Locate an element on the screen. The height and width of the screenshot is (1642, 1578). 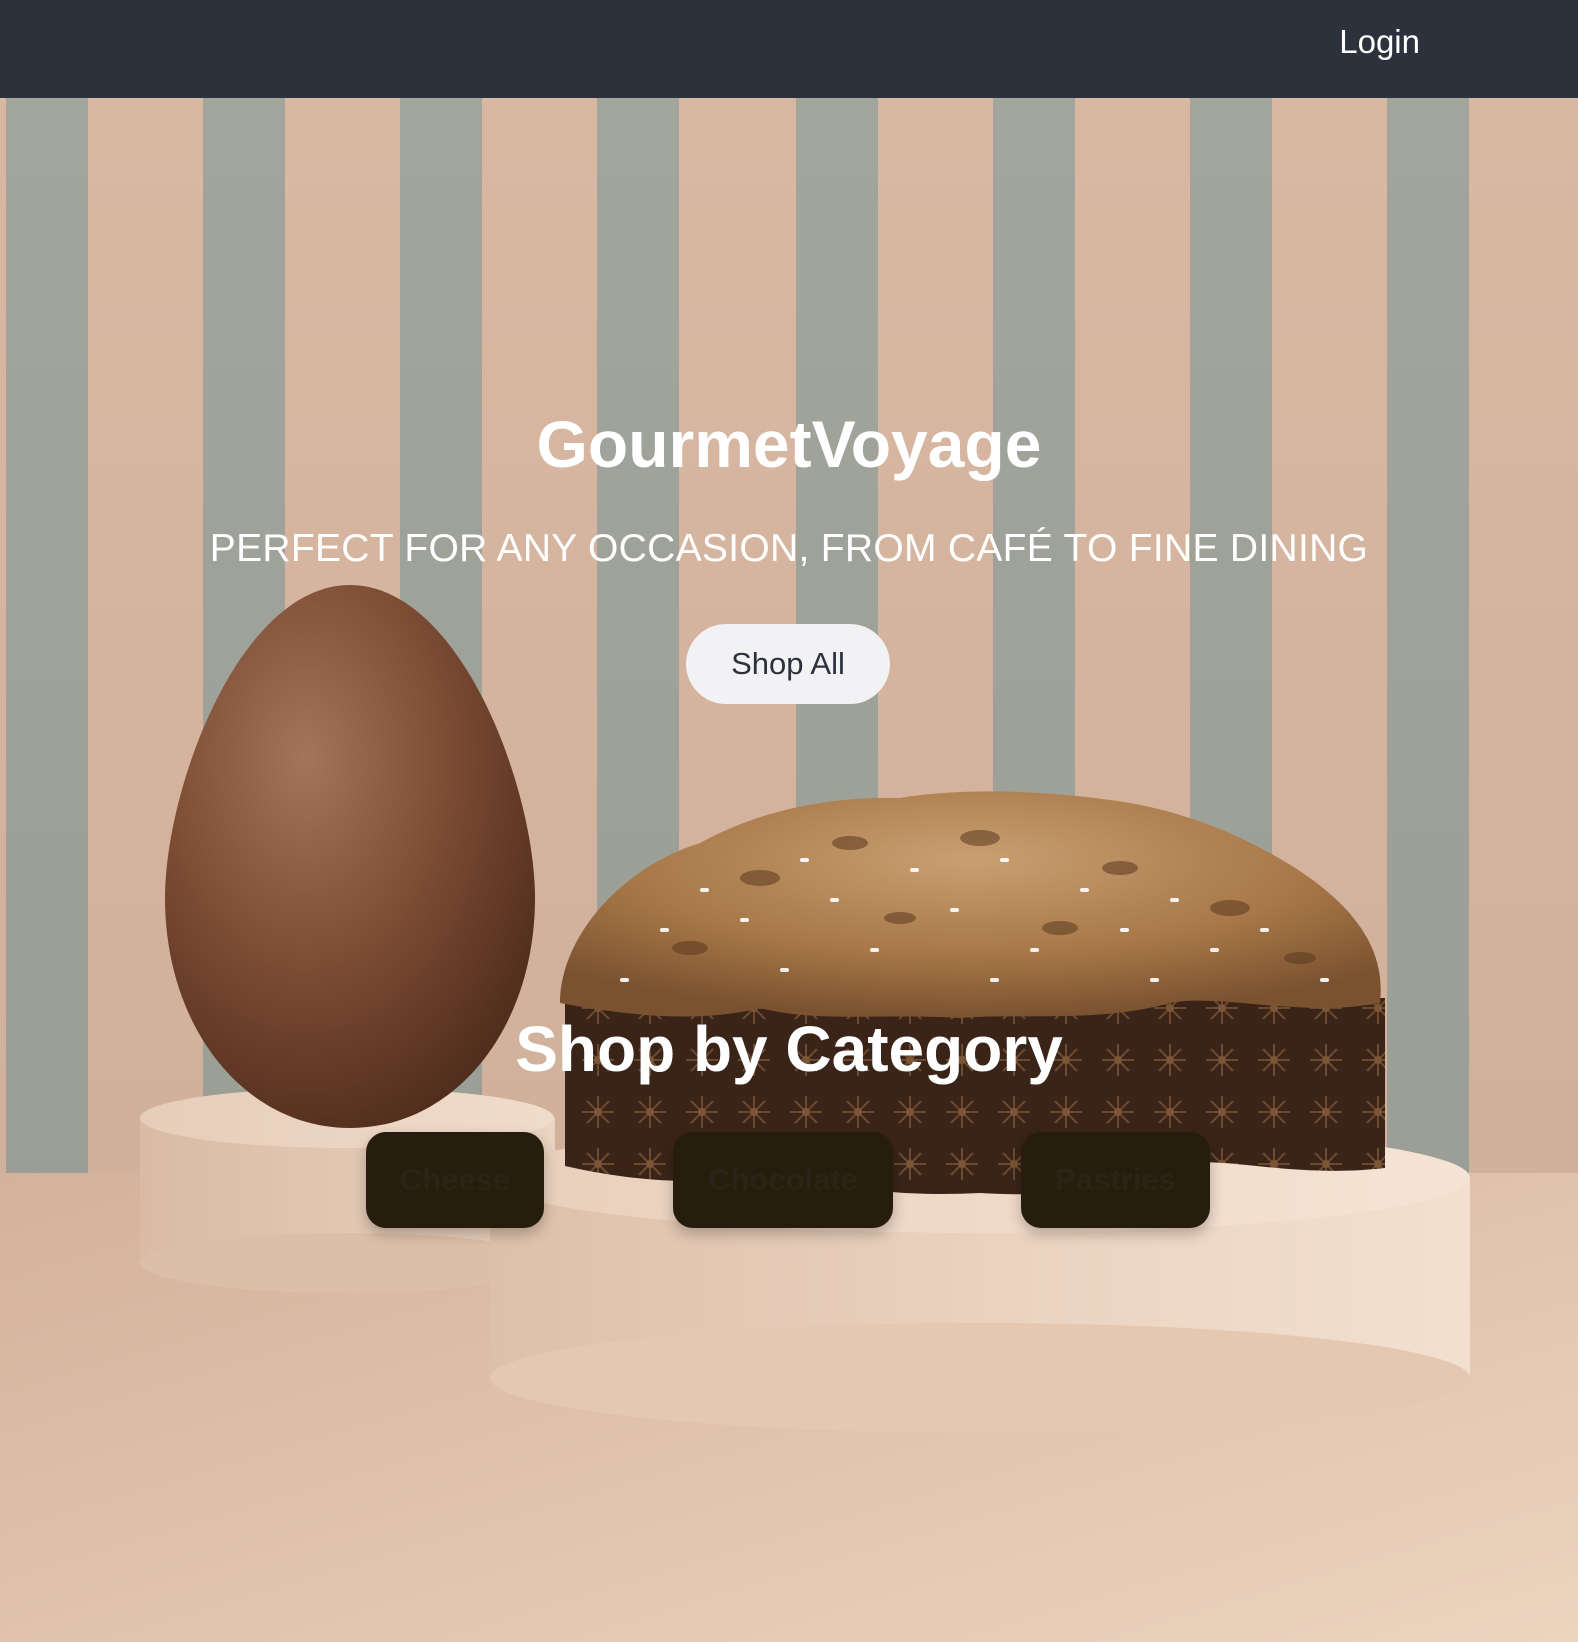
login-link: Login is located at coordinates (1379, 42).